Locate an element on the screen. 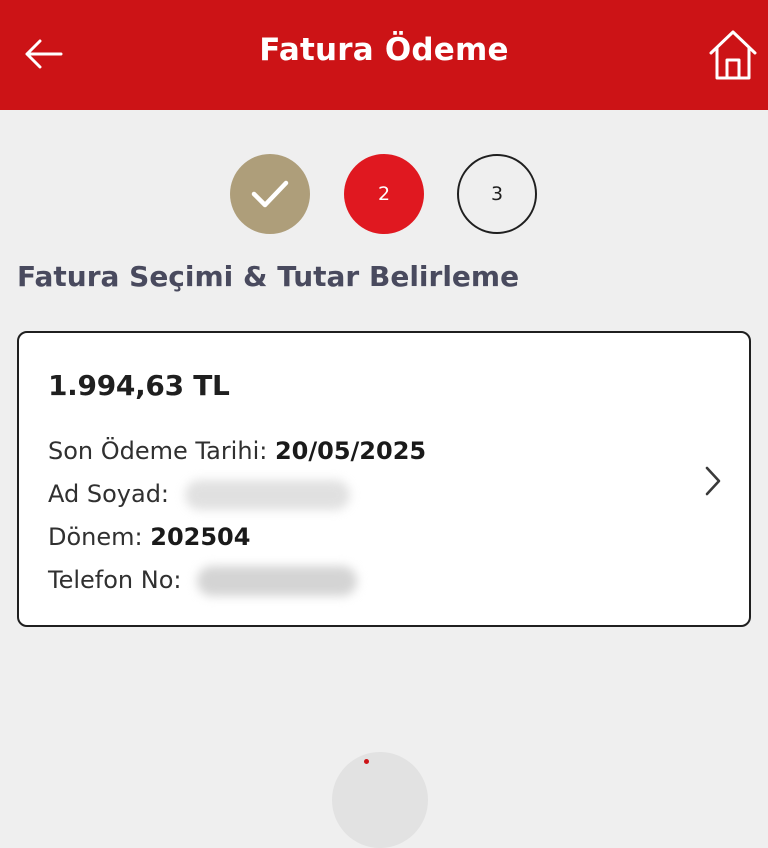  step-1-completed is located at coordinates (270, 194).